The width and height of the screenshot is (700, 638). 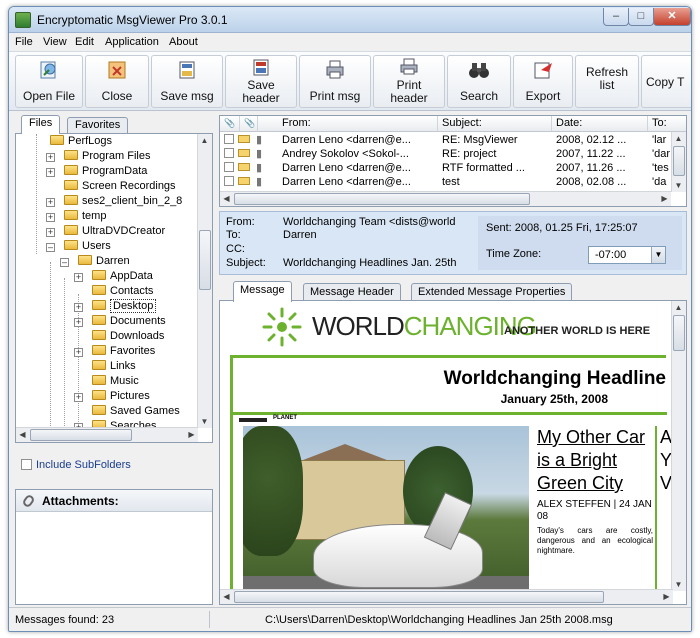 What do you see at coordinates (114, 366) in the screenshot?
I see `tree-item: Links` at bounding box center [114, 366].